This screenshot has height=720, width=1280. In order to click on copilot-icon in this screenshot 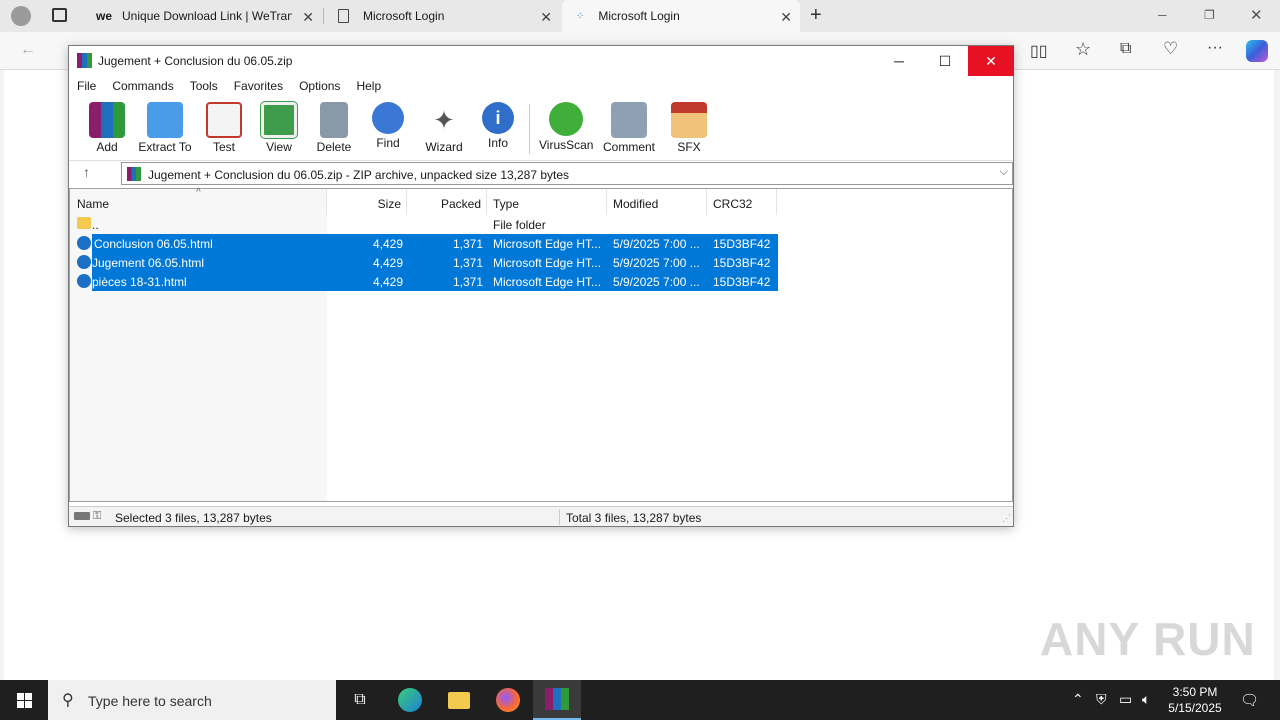, I will do `click(1257, 51)`.